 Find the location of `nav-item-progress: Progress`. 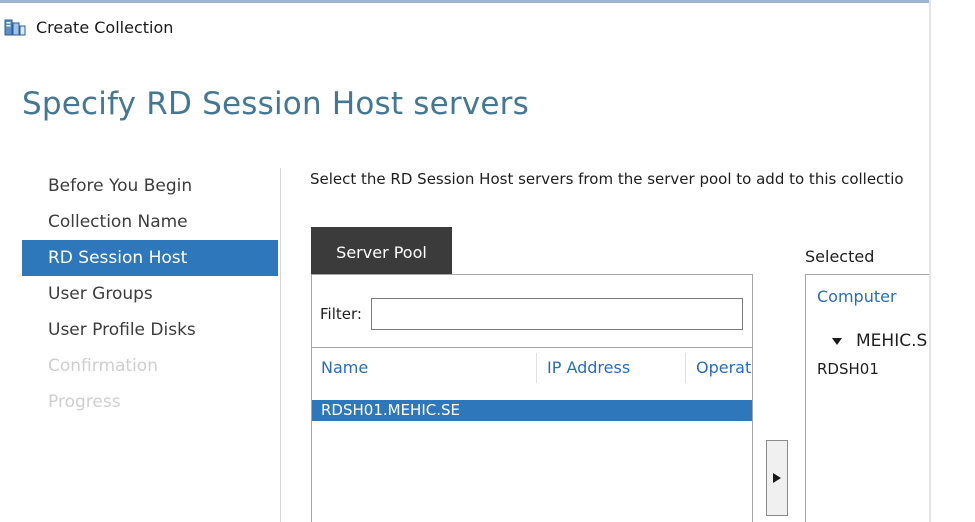

nav-item-progress: Progress is located at coordinates (84, 402).